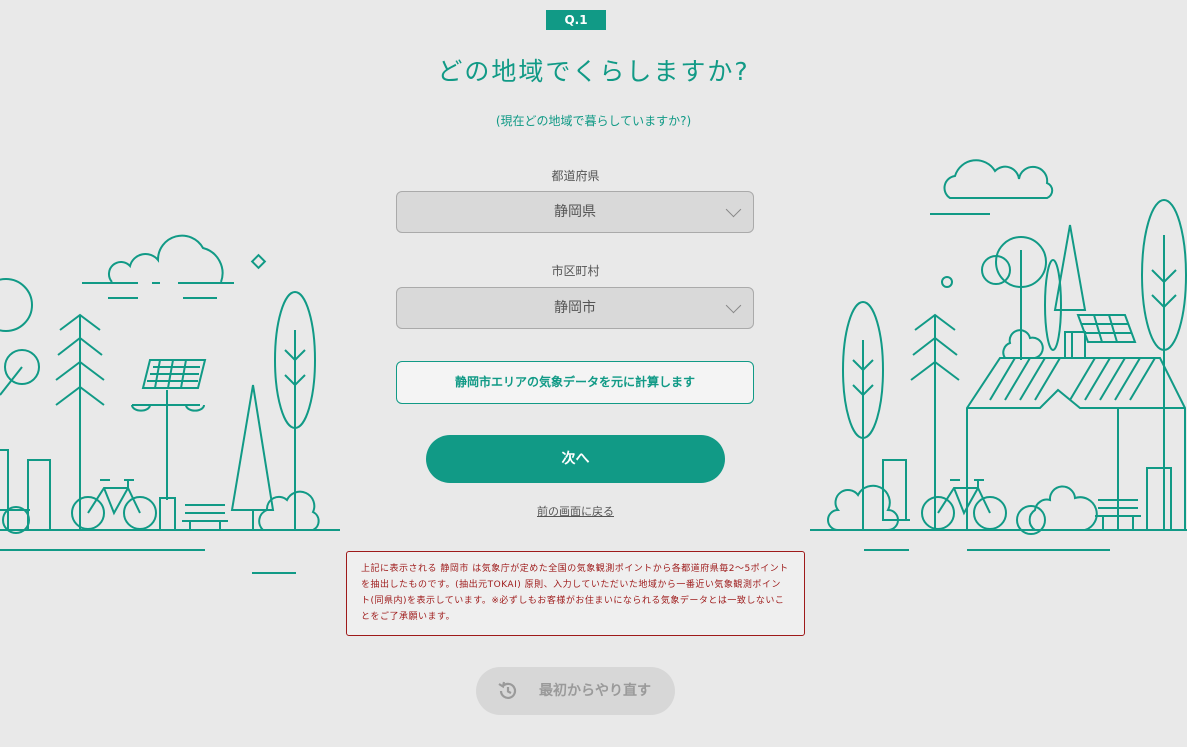 This screenshot has width=1187, height=747. Describe the element at coordinates (593, 121) in the screenshot. I see `question-subtitle: (現在どの地域で暮らしていますか?)` at that location.